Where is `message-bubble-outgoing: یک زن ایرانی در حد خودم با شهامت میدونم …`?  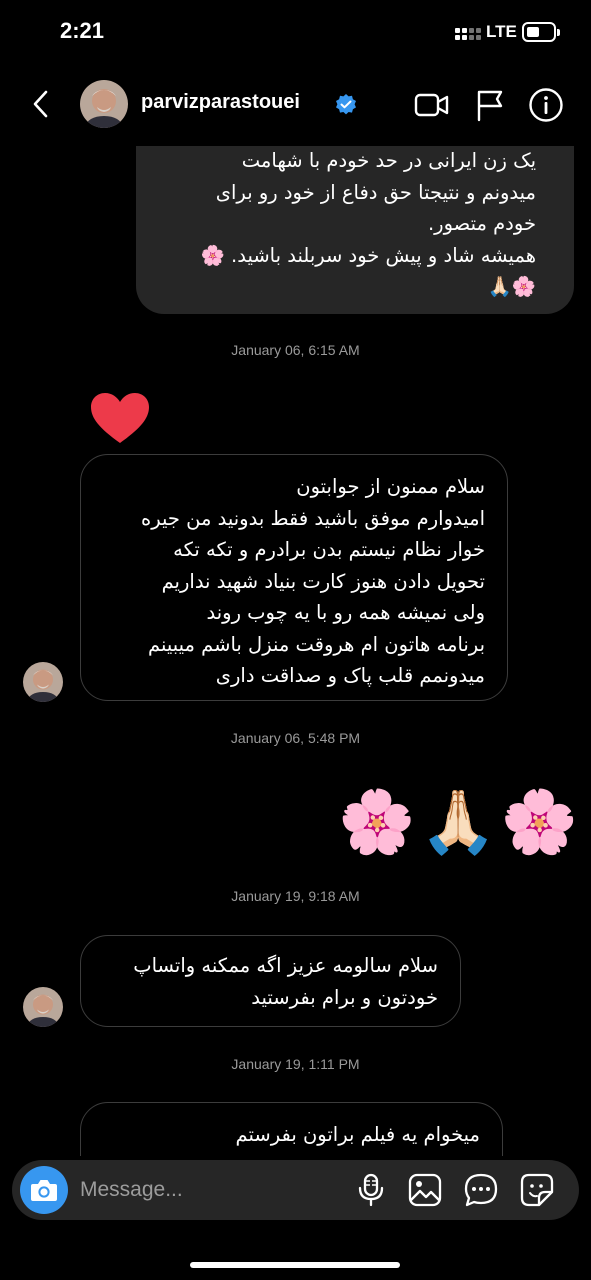
message-bubble-outgoing: یک زن ایرانی در حد خودم با شهامت میدونم … is located at coordinates (355, 216).